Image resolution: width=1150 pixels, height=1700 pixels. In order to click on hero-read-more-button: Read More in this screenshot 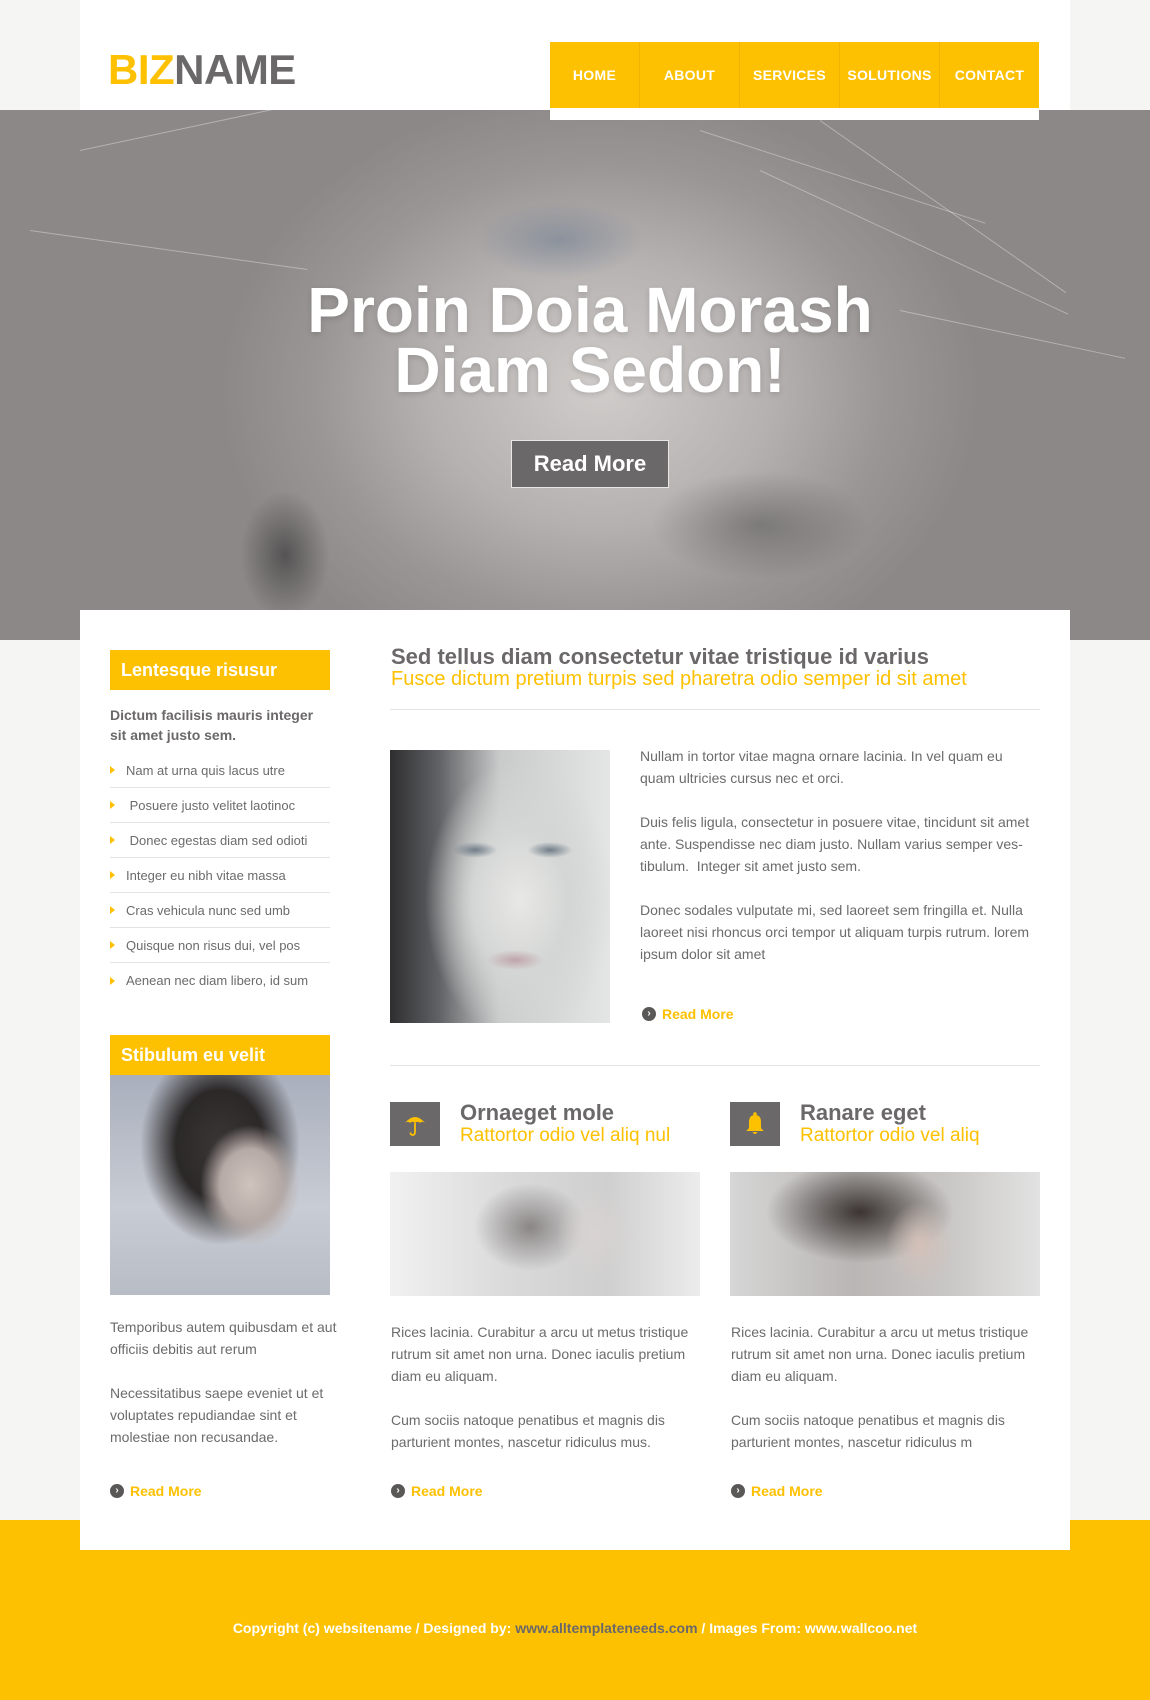, I will do `click(590, 464)`.